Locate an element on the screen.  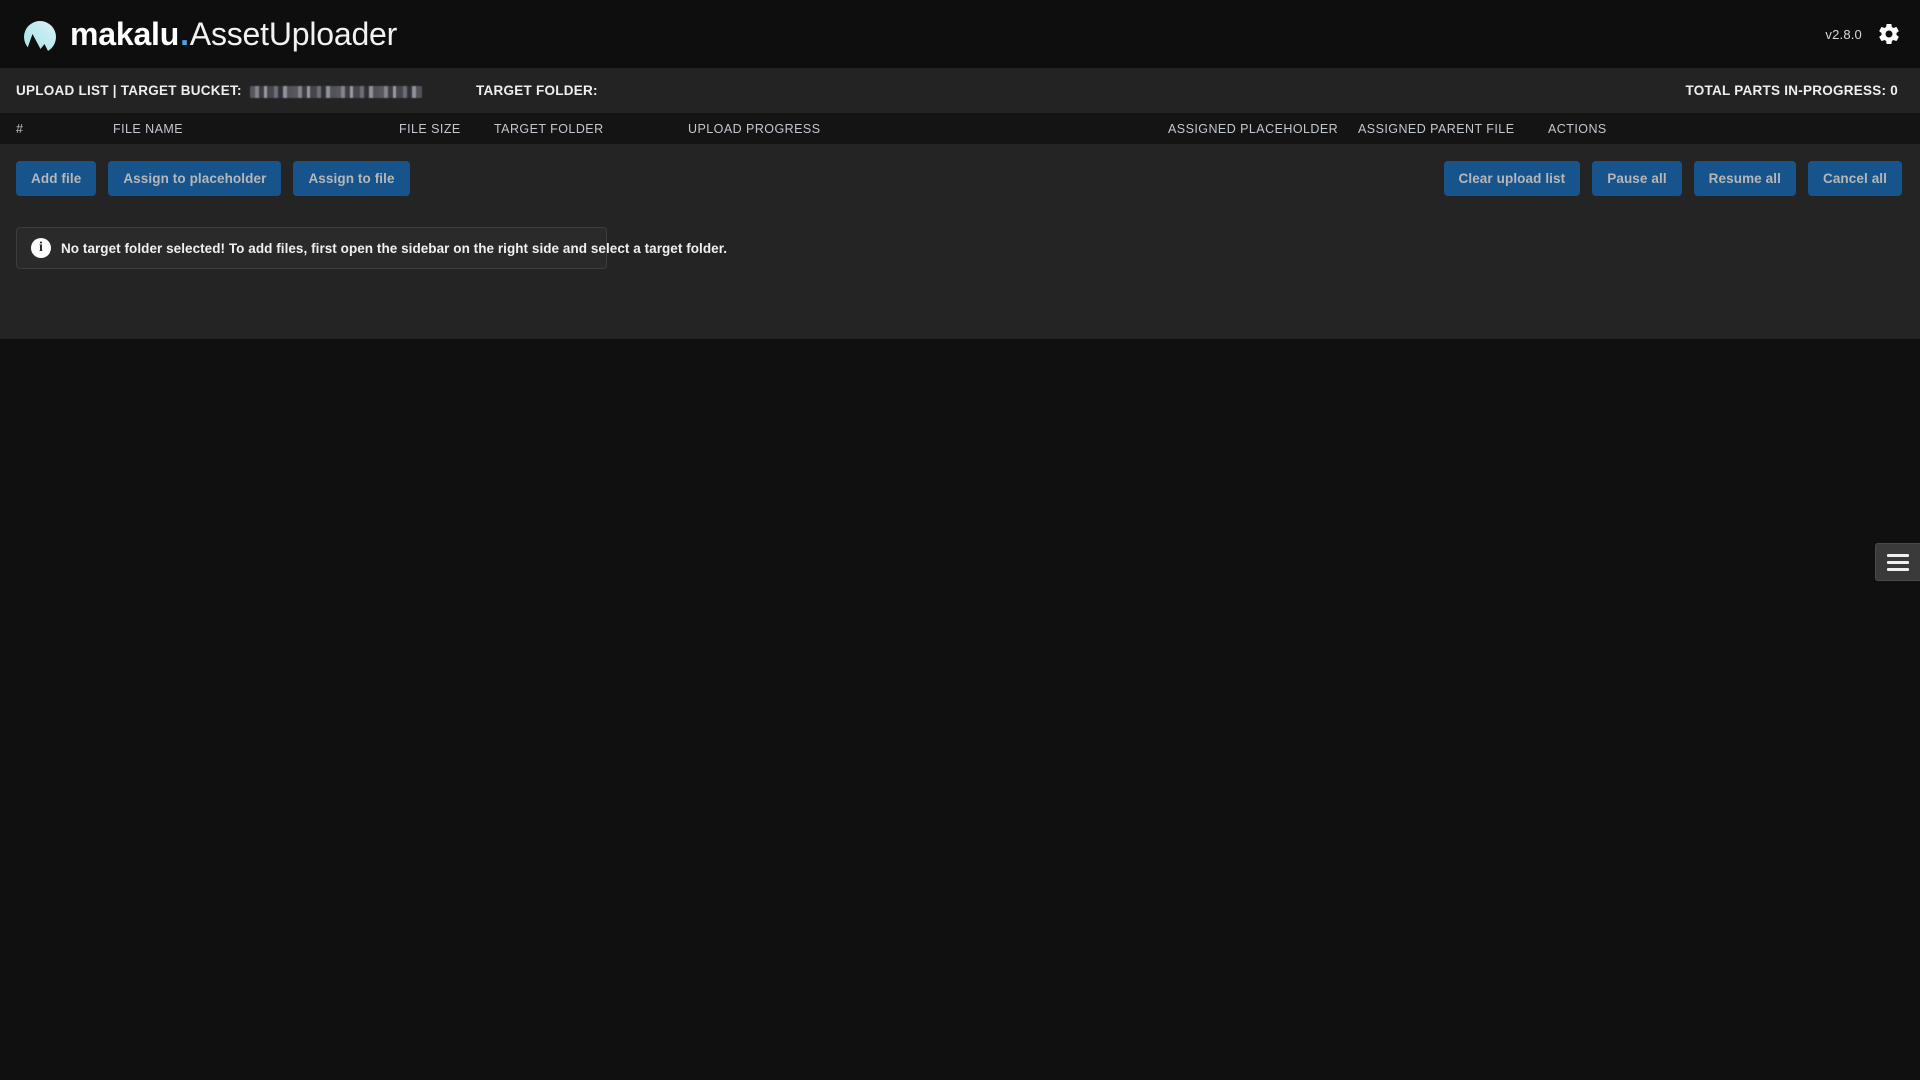
pause-all-button: Pause all is located at coordinates (1637, 178).